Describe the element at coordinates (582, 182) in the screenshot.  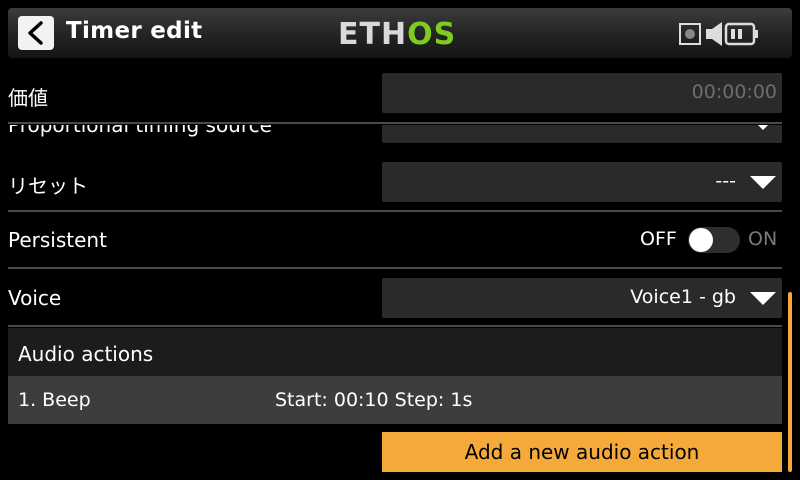
I see `reset-select: ---` at that location.